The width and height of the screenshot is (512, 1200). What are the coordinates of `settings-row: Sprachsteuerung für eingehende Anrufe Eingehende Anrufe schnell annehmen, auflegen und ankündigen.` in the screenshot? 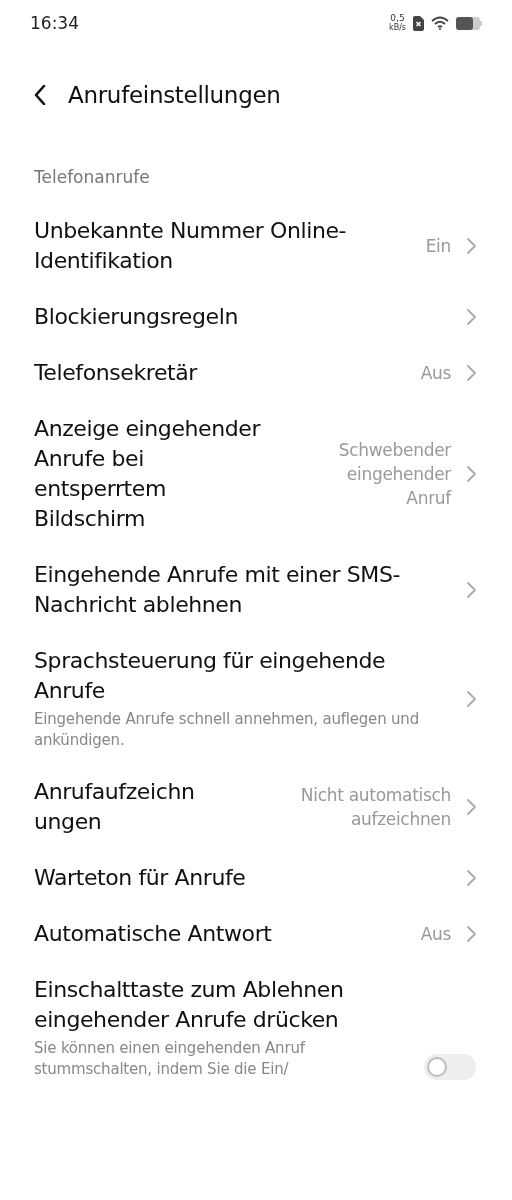 It's located at (256, 698).